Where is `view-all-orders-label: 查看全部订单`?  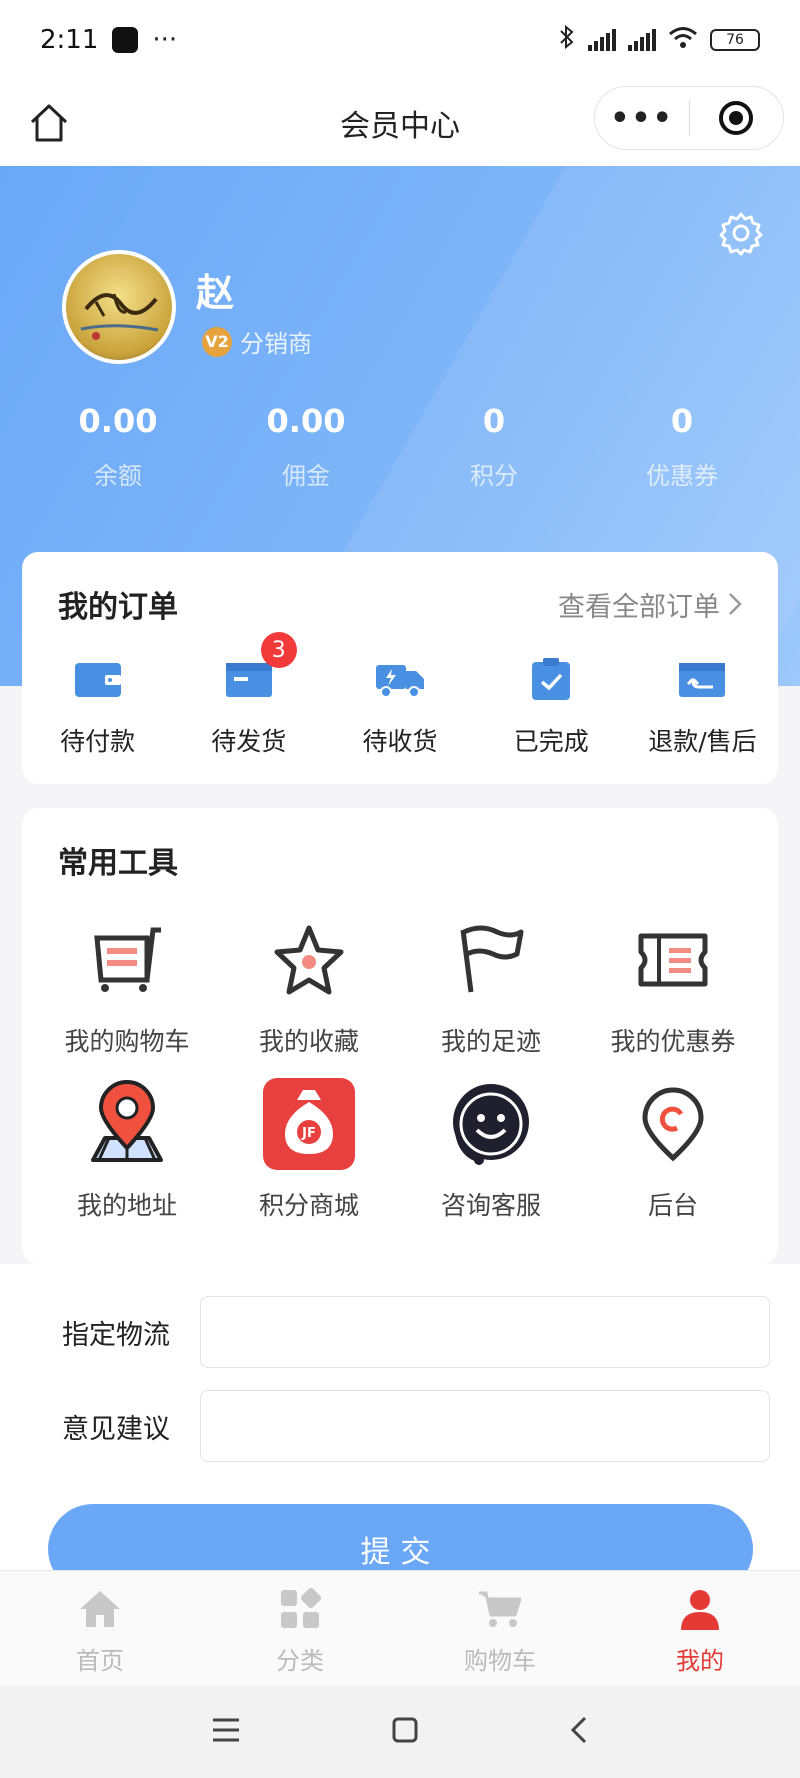
view-all-orders-label: 查看全部订单 is located at coordinates (639, 607).